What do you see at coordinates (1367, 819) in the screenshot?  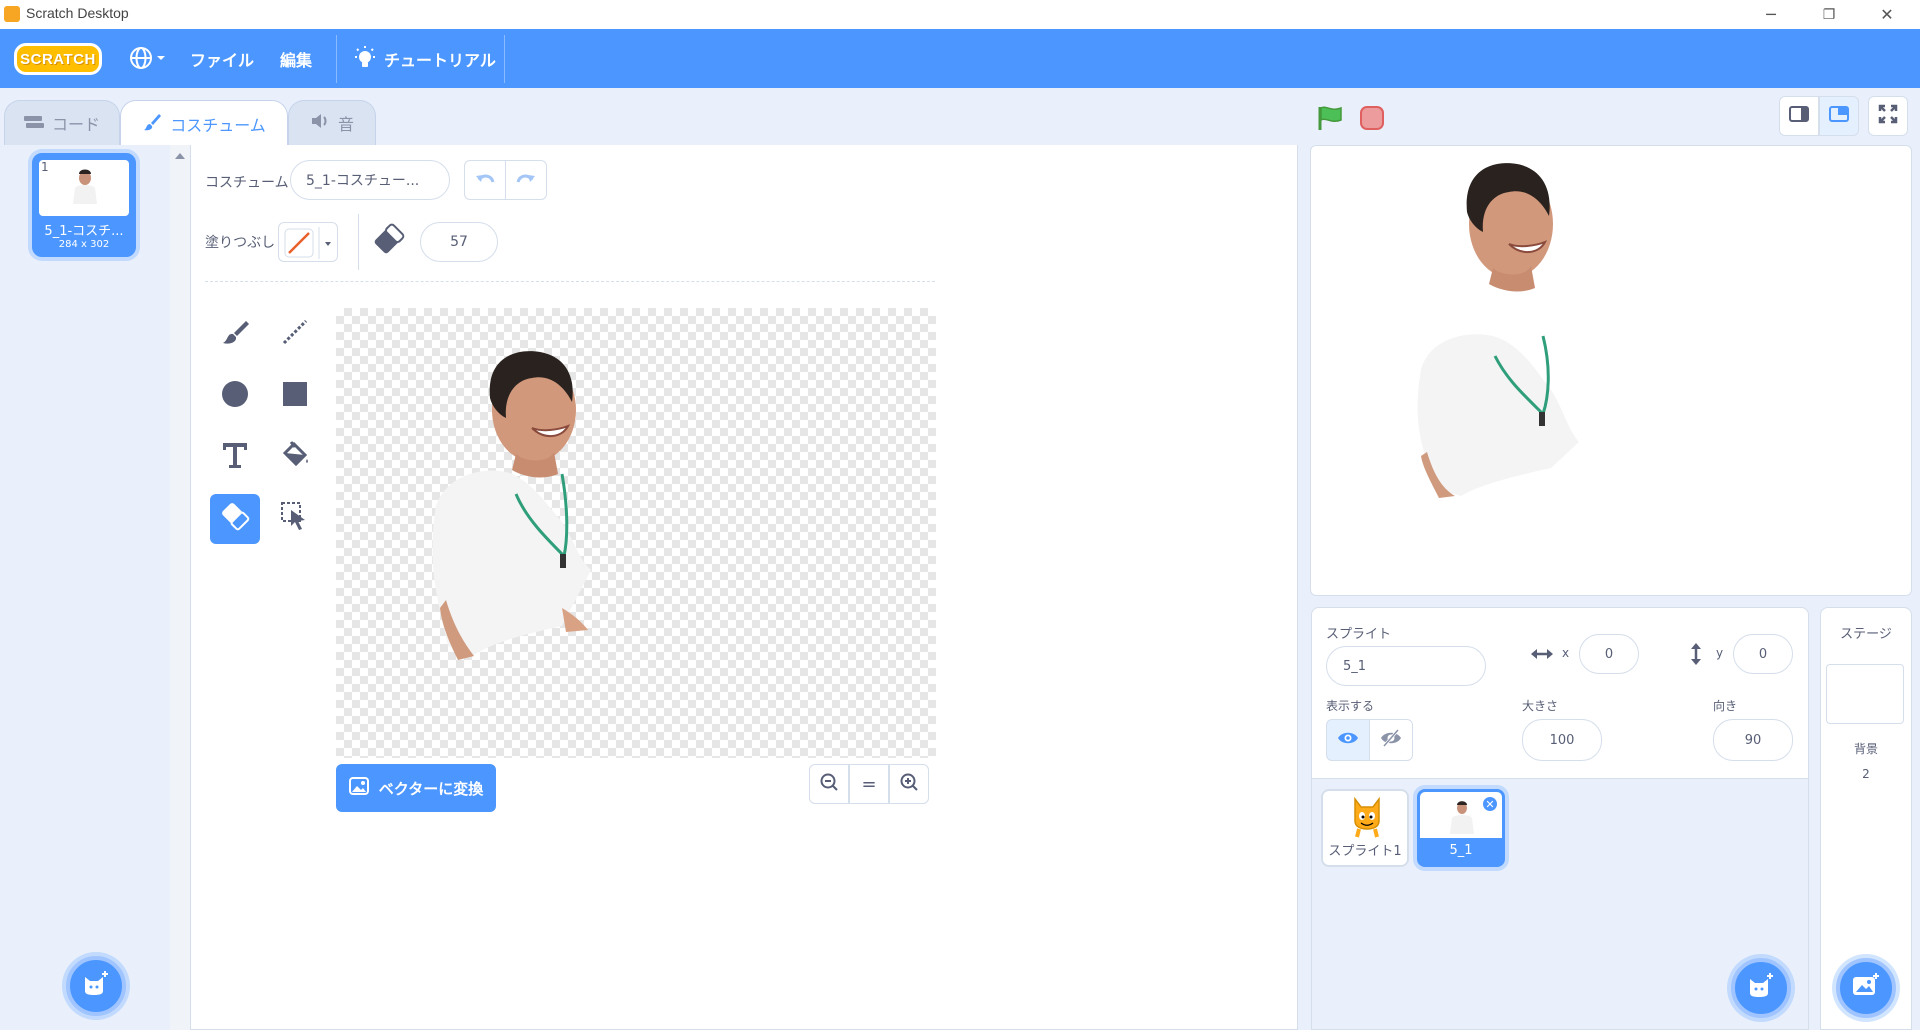 I see `scratch-cat-icon` at bounding box center [1367, 819].